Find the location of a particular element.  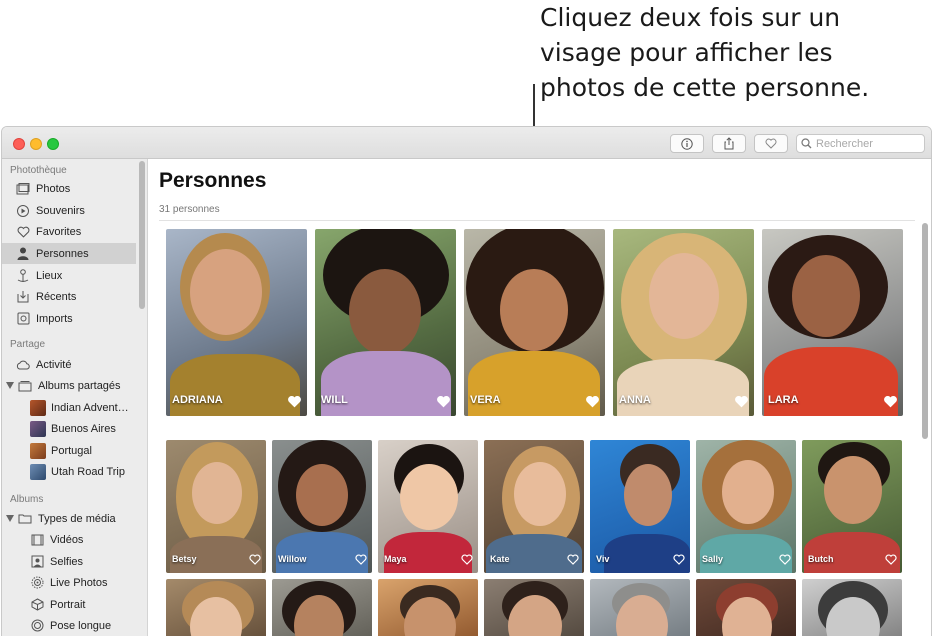

section-header-sharing: Partage is located at coordinates (28, 344).